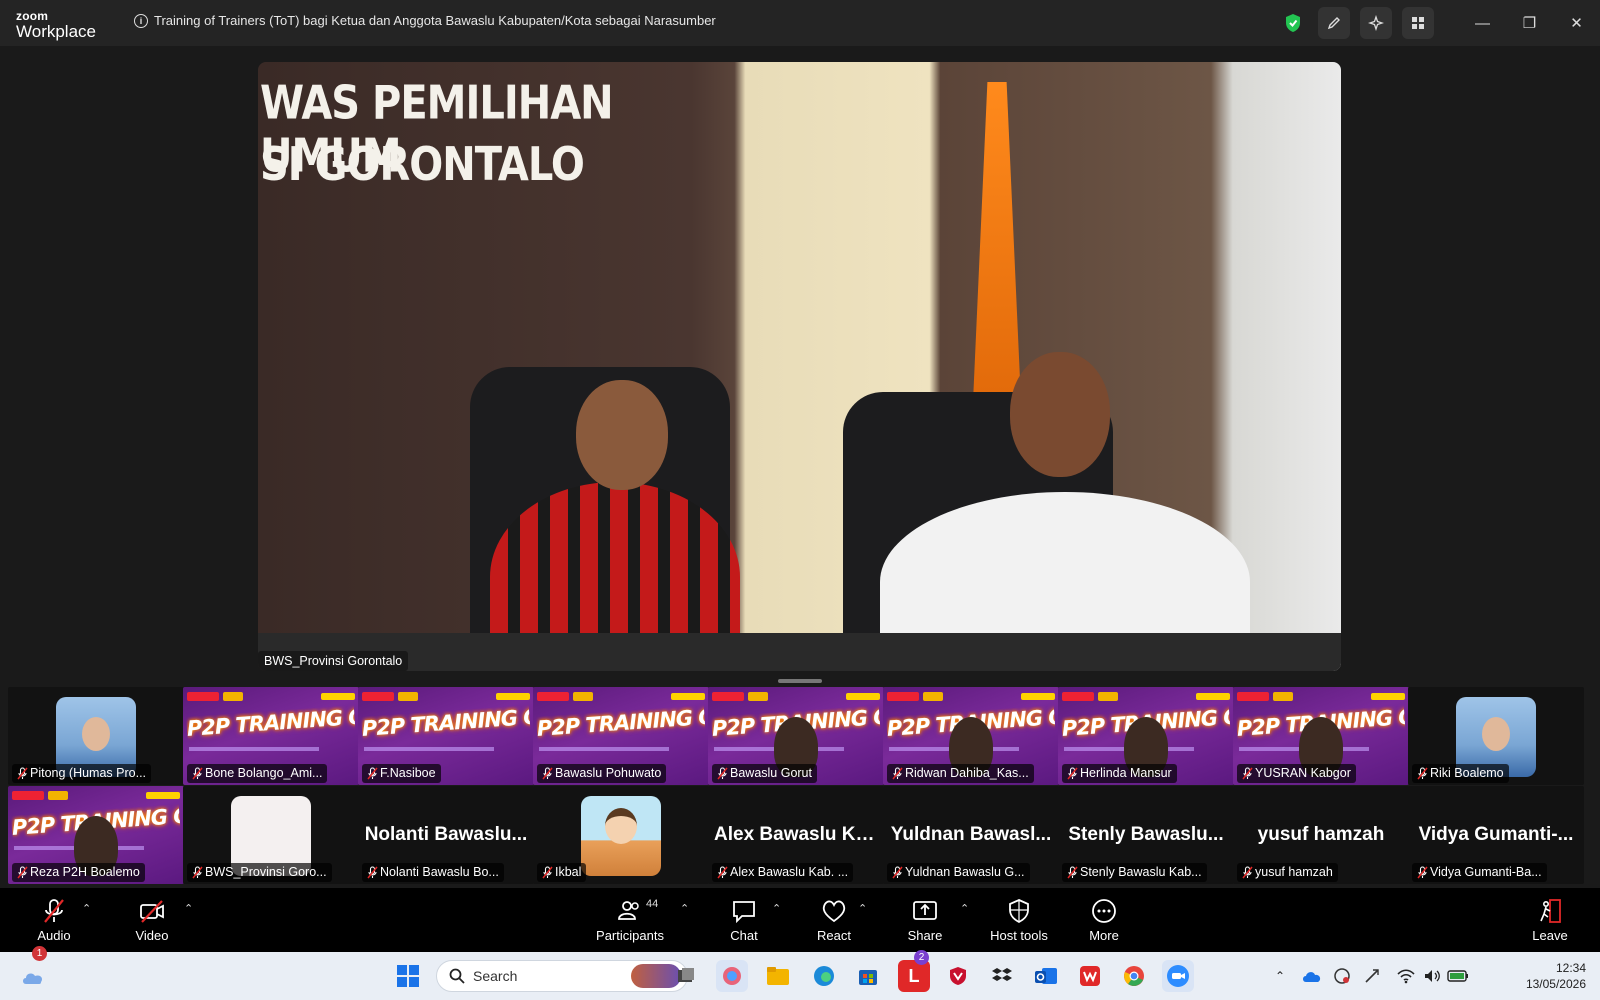 This screenshot has height=1000, width=1600. Describe the element at coordinates (1556, 976) in the screenshot. I see `system-clock: 12:34 13/05/2026` at that location.